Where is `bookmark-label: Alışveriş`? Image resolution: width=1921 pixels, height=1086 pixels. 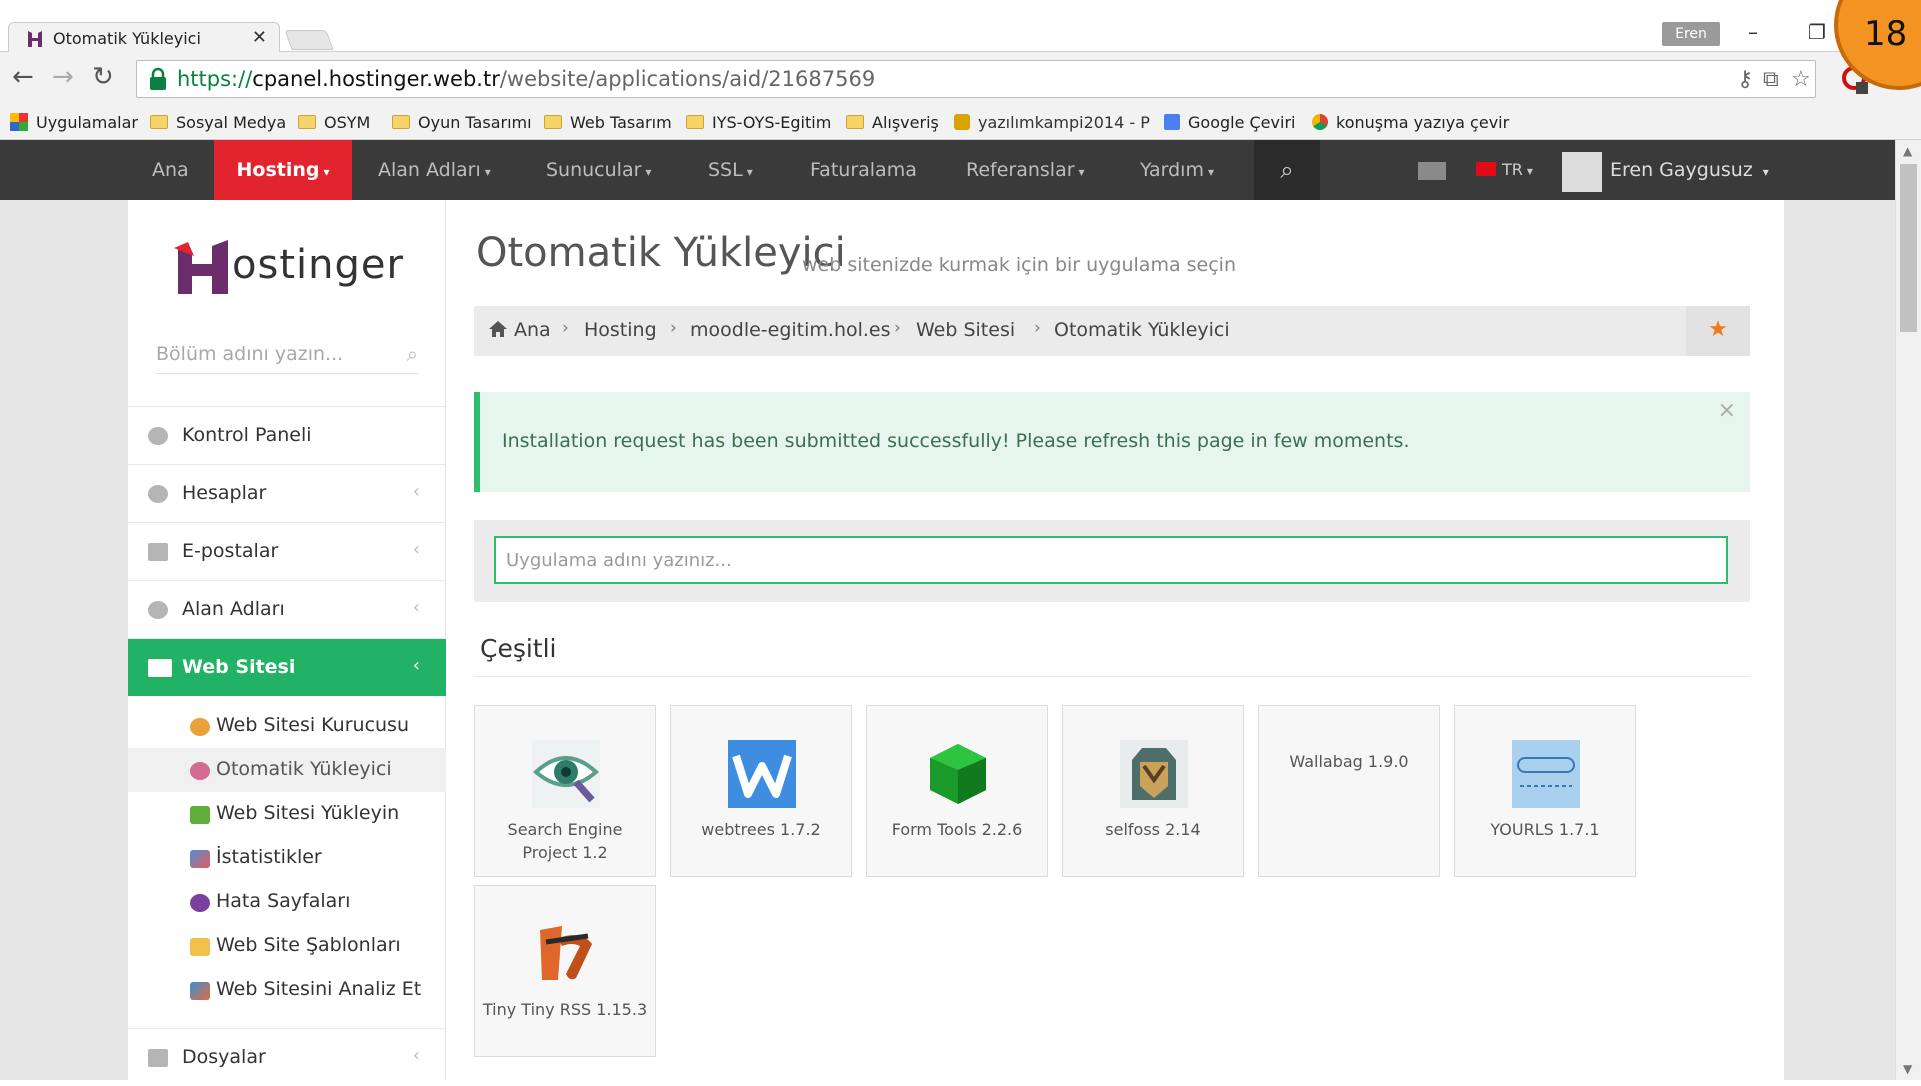
bookmark-label: Alışveriş is located at coordinates (905, 122).